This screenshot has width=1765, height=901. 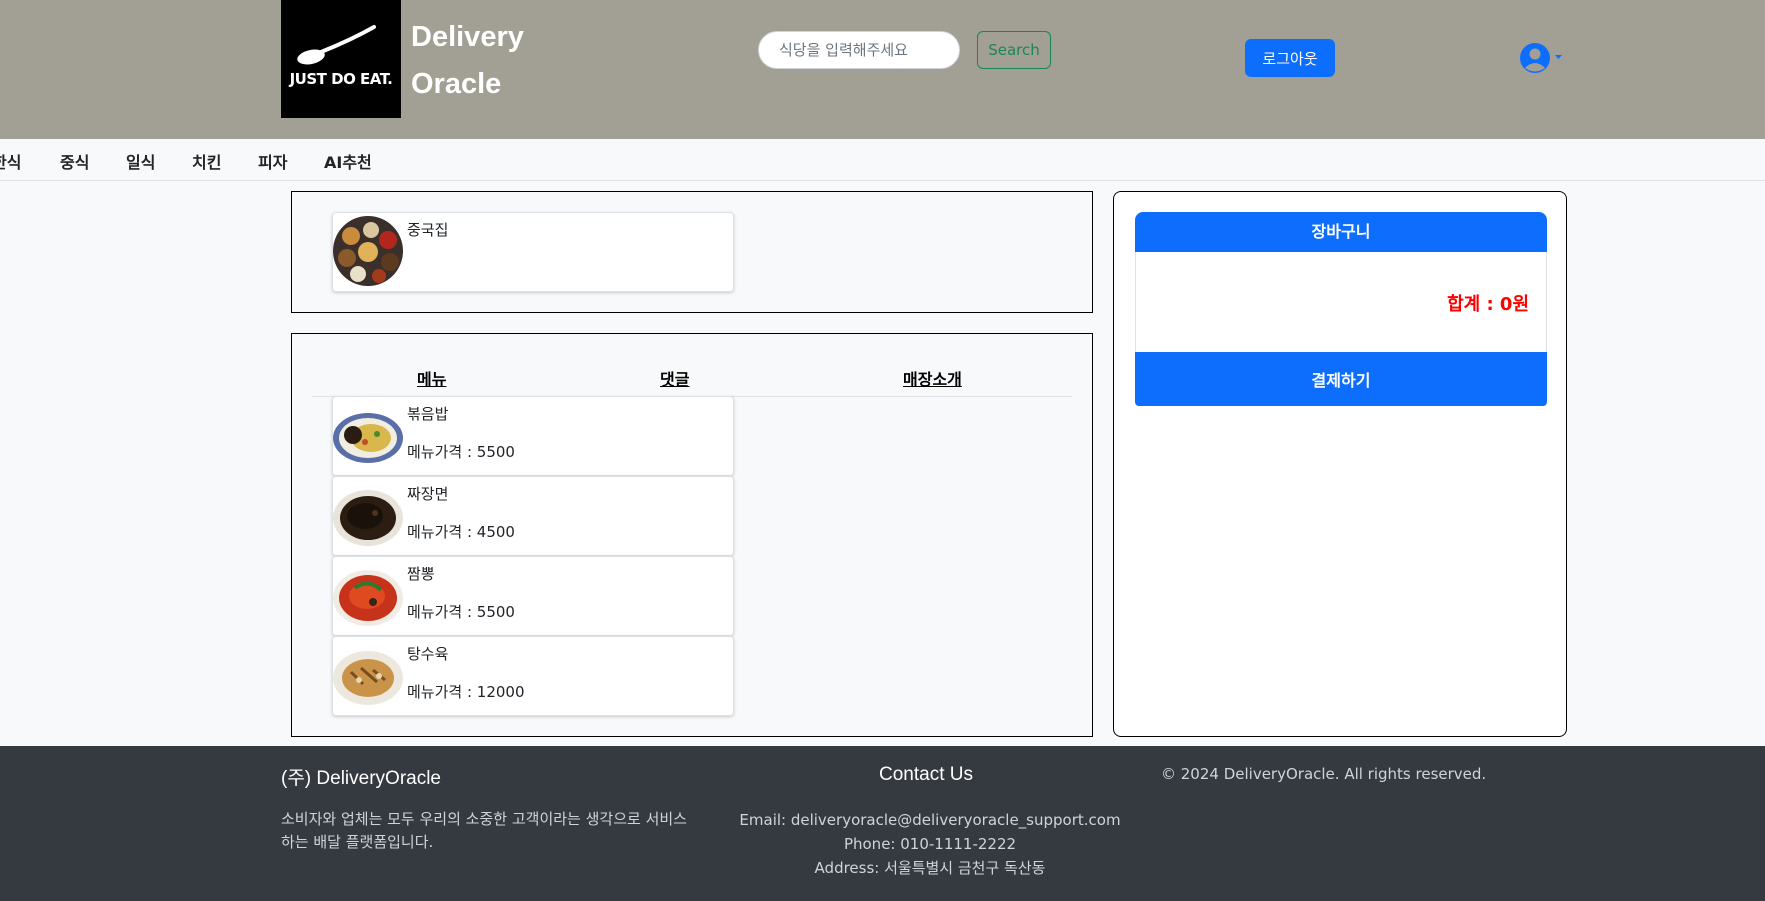 What do you see at coordinates (533, 252) in the screenshot?
I see `store-card: 중국집` at bounding box center [533, 252].